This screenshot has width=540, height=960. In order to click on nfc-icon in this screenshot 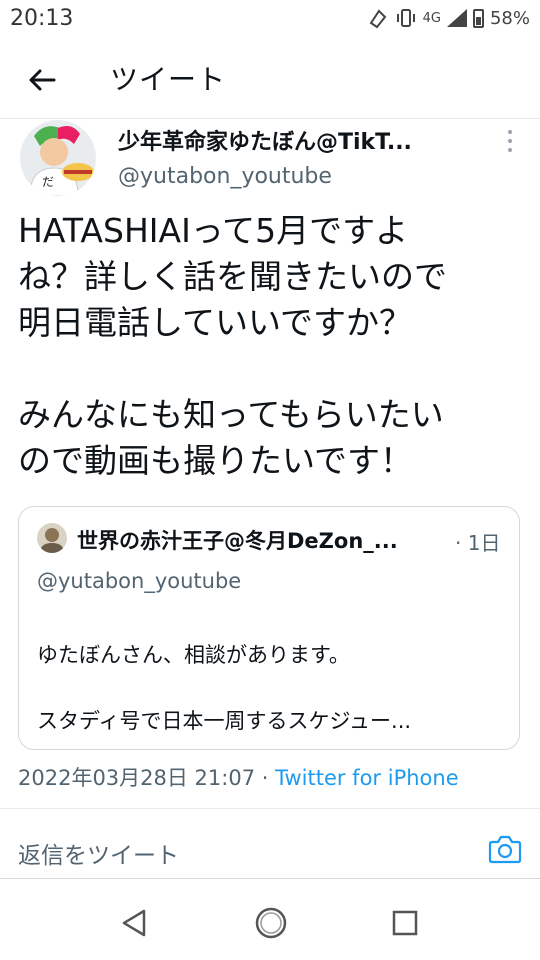, I will do `click(377, 19)`.